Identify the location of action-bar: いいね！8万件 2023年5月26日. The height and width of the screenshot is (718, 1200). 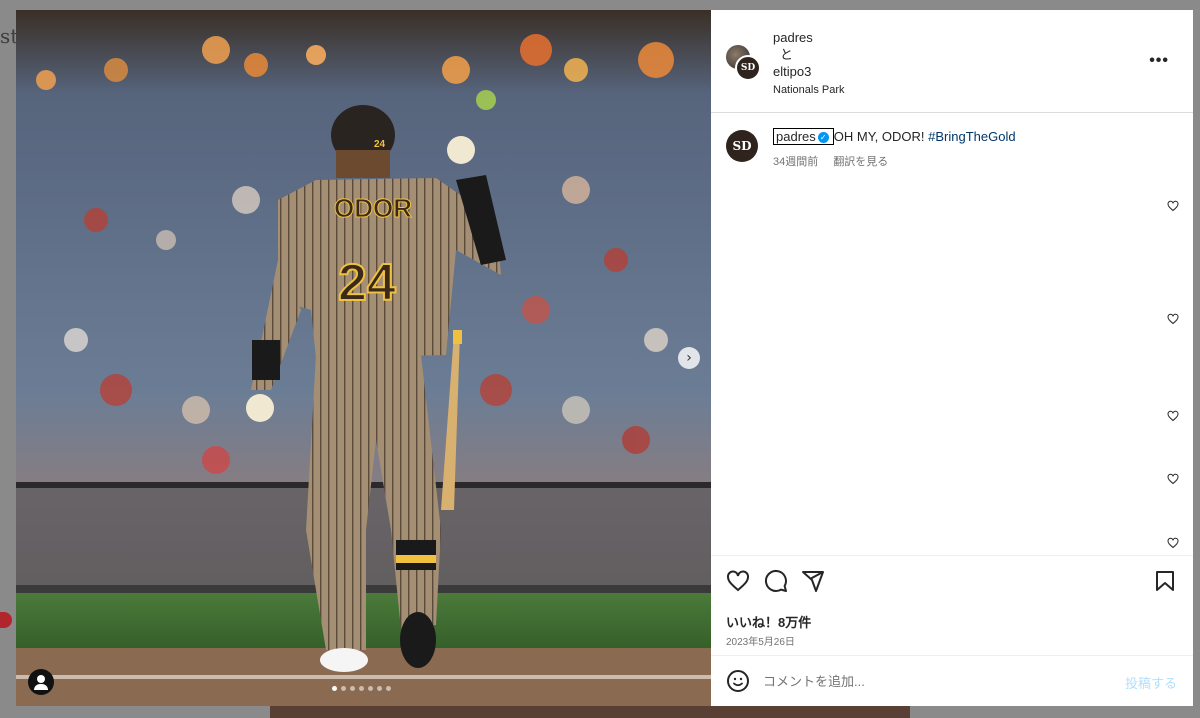
(952, 605).